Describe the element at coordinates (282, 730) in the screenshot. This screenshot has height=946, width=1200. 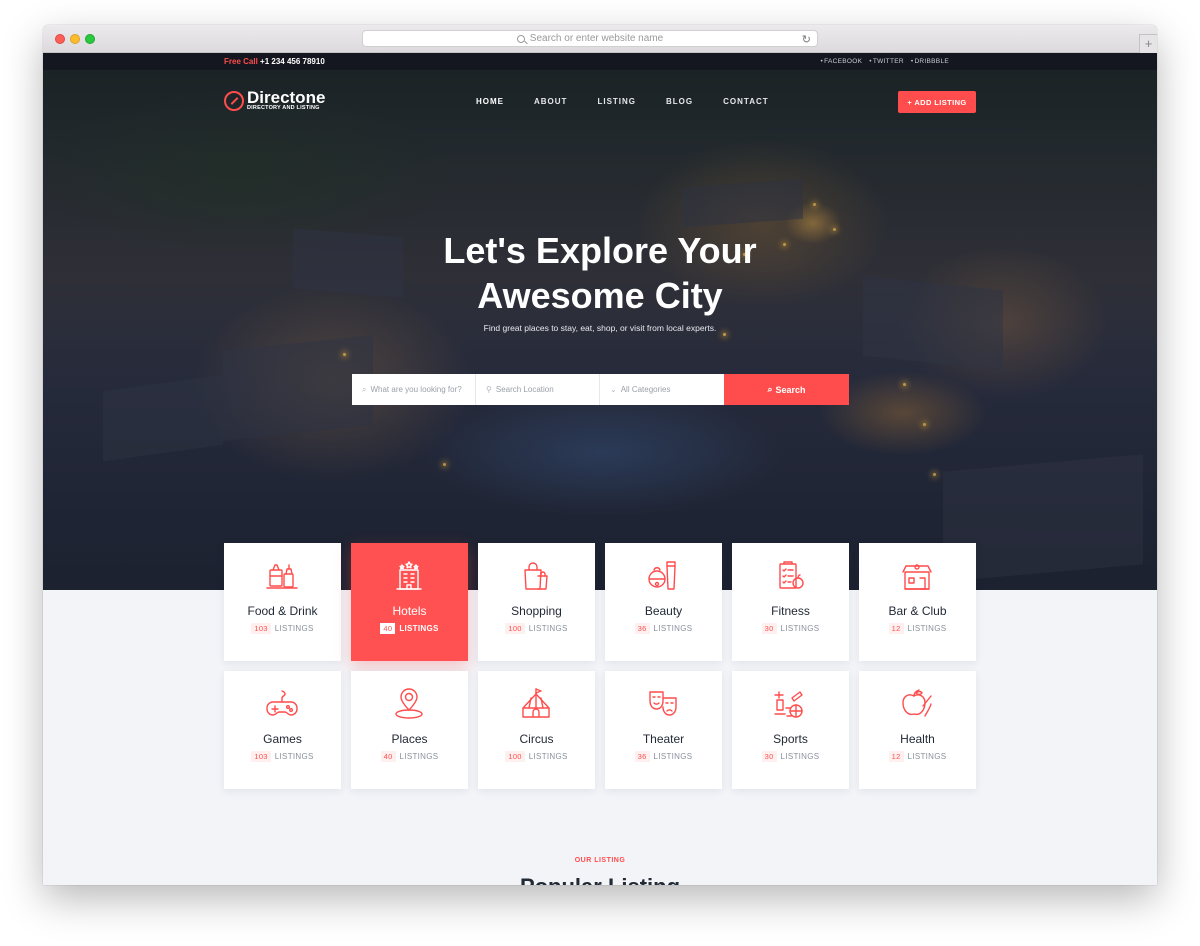
I see `category-card-games: Games 103 LISTINGS` at that location.